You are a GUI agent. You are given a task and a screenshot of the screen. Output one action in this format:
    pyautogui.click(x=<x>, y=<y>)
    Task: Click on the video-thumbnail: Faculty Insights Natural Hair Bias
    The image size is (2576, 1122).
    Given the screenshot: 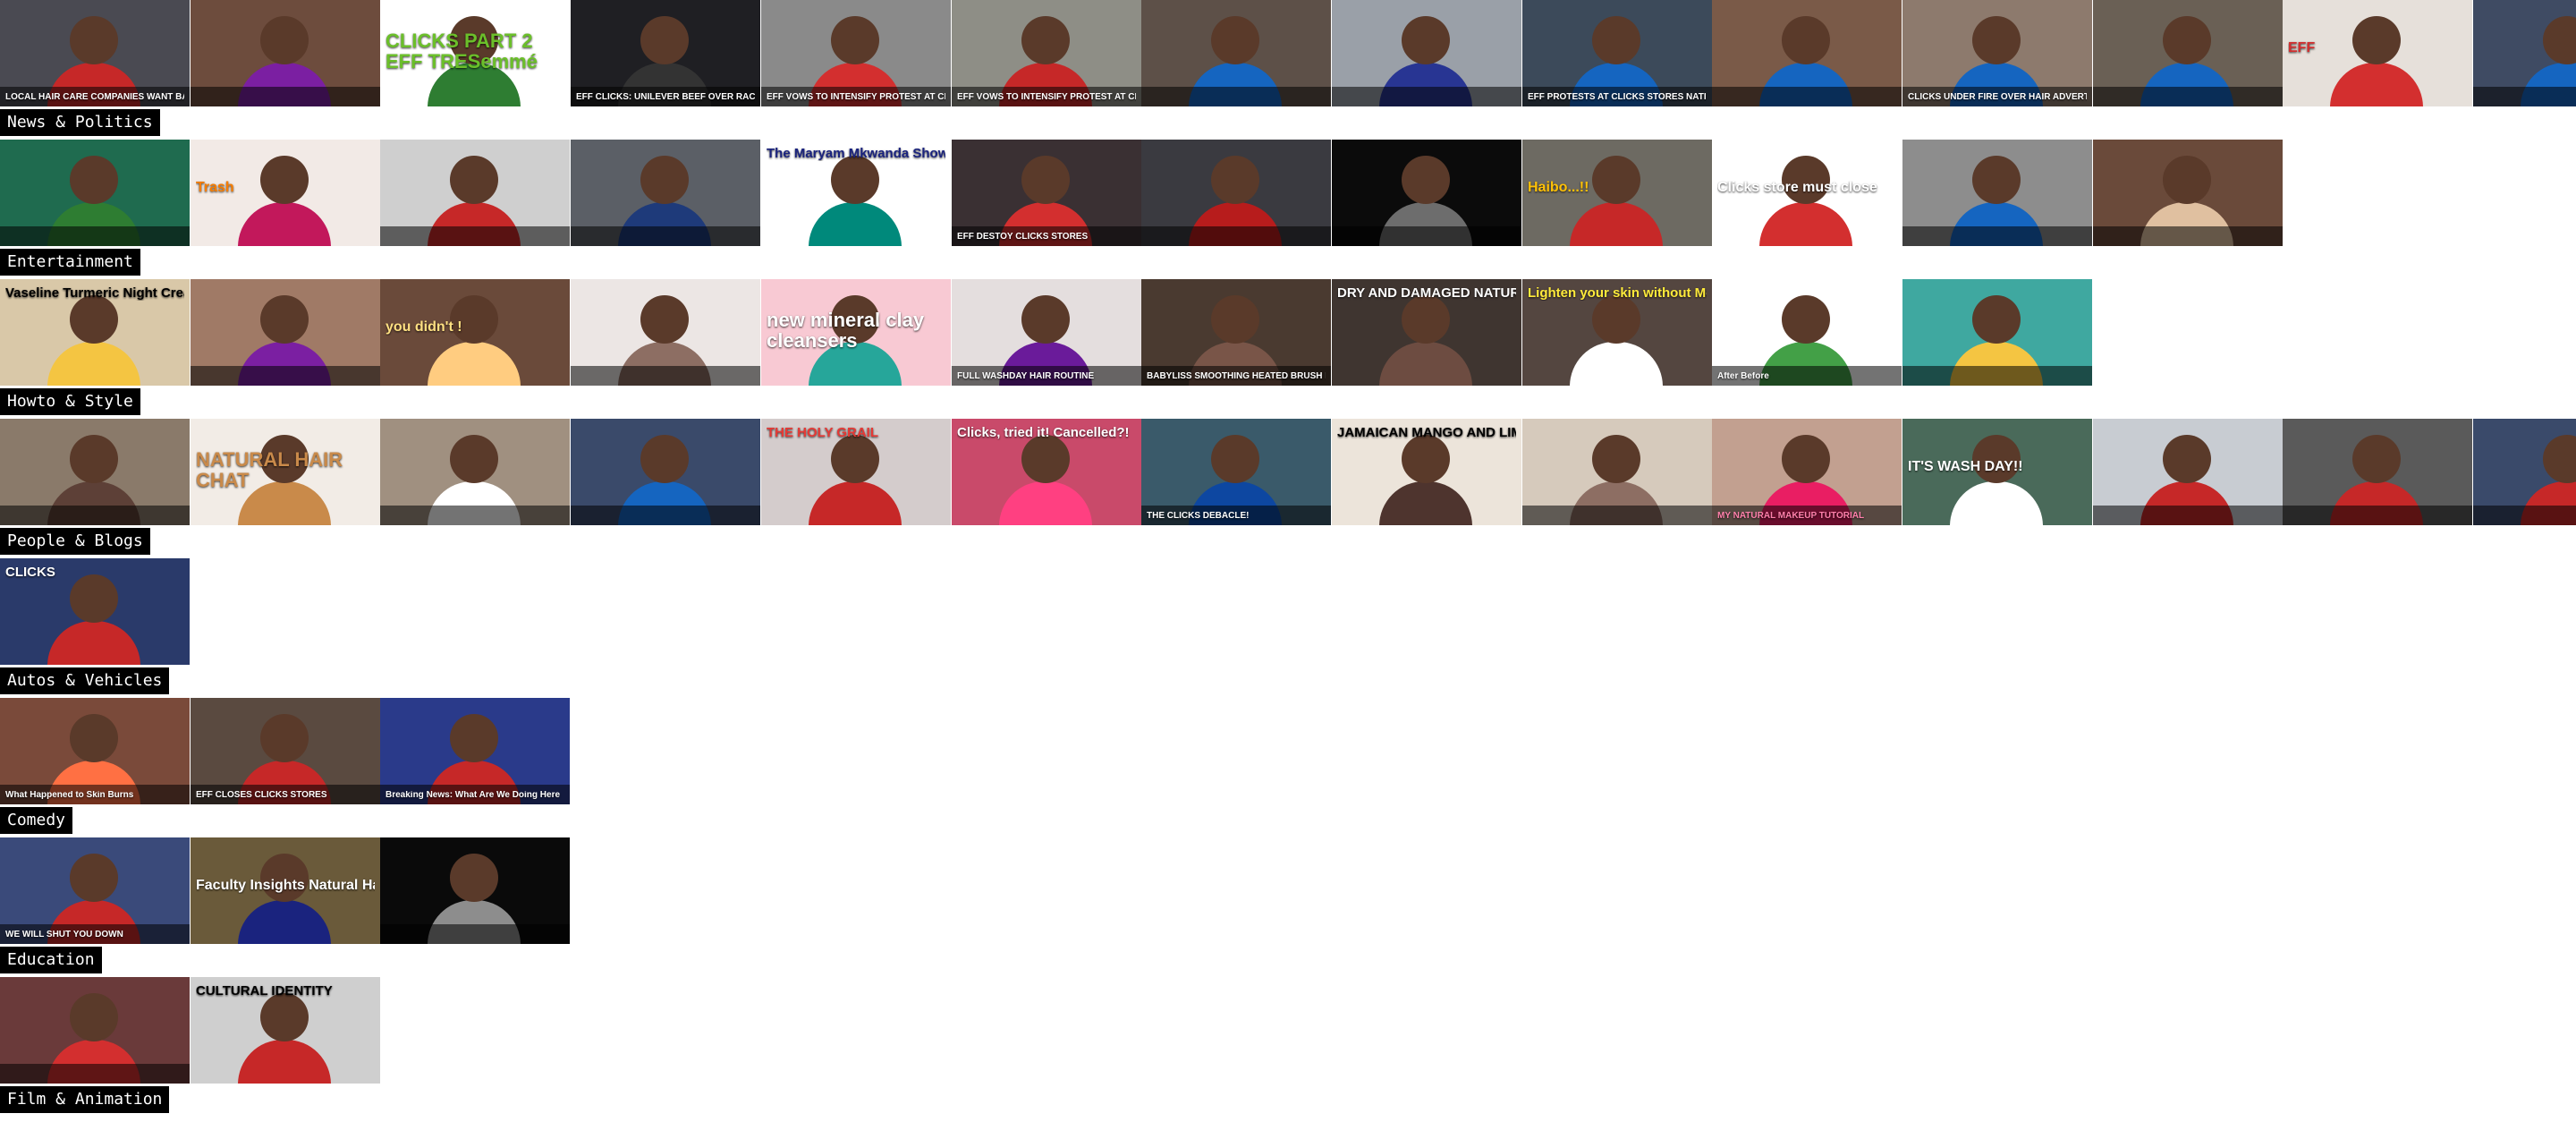 What is the action you would take?
    pyautogui.click(x=285, y=890)
    